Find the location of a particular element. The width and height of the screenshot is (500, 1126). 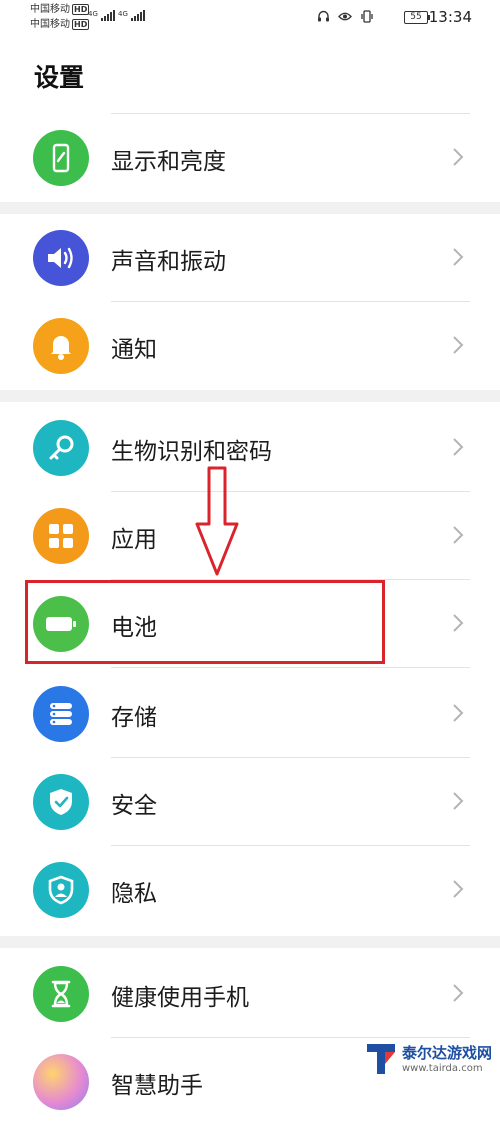

network-type-2: 4G is located at coordinates (123, 14).